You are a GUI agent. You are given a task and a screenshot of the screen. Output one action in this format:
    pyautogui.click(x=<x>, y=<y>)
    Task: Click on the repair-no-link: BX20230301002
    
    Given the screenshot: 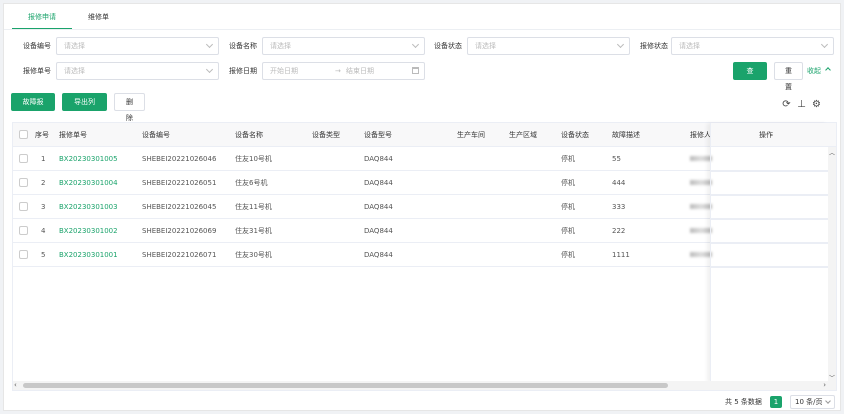 What is the action you would take?
    pyautogui.click(x=88, y=231)
    